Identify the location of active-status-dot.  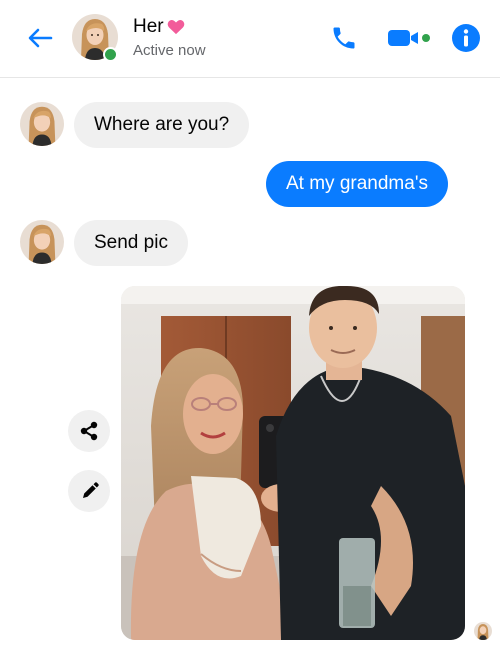
(110, 54).